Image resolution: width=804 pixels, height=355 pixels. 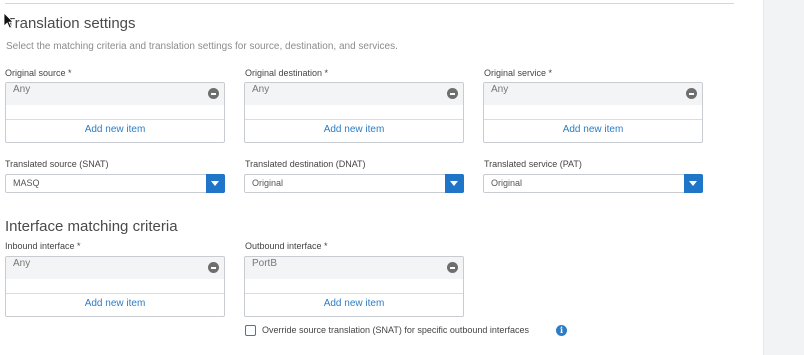 I want to click on list-item-text: PortB, so click(x=265, y=263).